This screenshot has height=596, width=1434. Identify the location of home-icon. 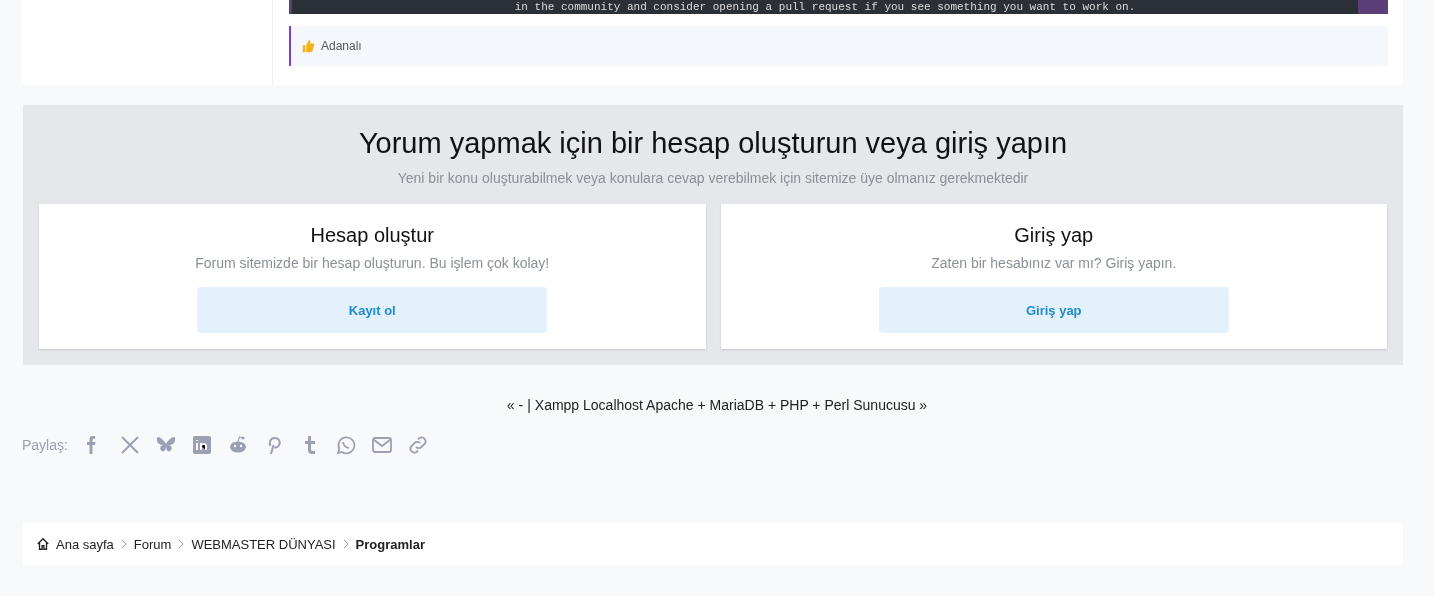
(43, 544).